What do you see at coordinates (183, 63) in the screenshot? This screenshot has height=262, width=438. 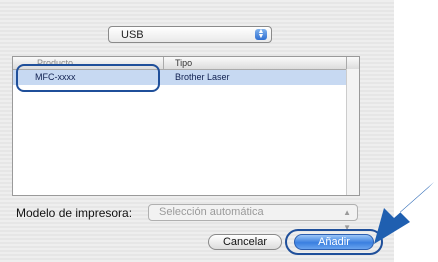 I see `column-header-type: Tipo` at bounding box center [183, 63].